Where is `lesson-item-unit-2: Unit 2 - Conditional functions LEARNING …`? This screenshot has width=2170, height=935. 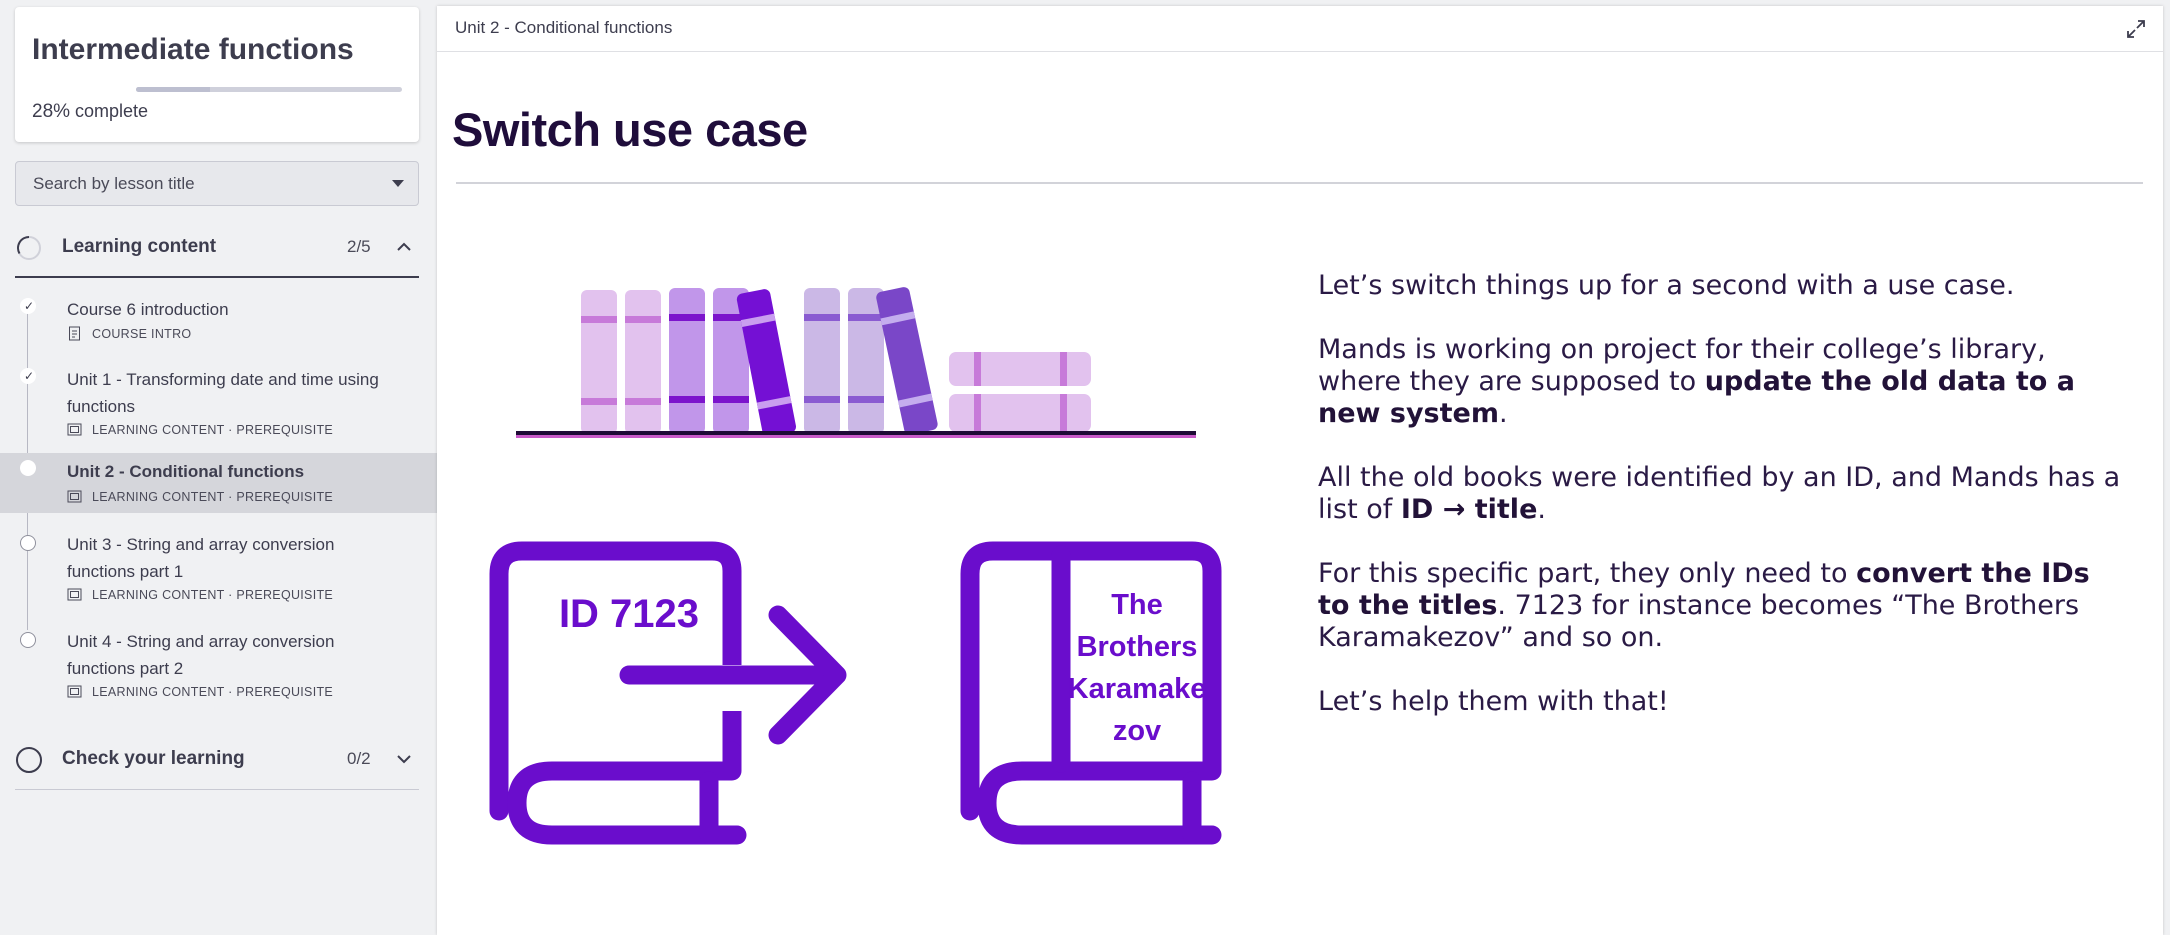
lesson-item-unit-2: Unit 2 - Conditional functions LEARNING … is located at coordinates (218, 483).